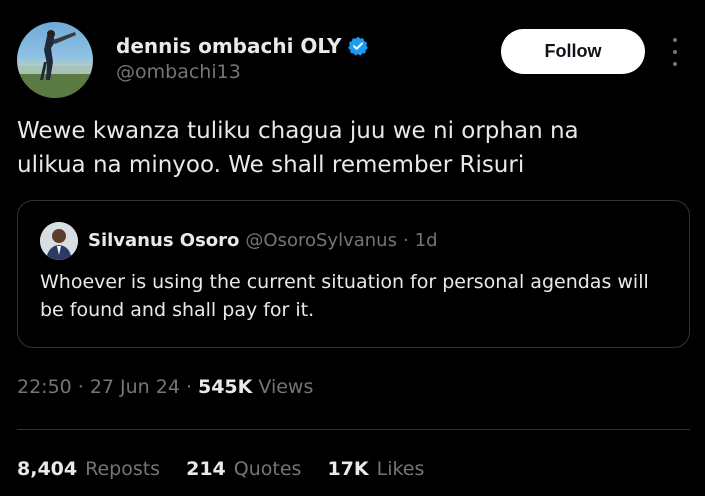 The width and height of the screenshot is (705, 496). What do you see at coordinates (164, 240) in the screenshot?
I see `quoted-author-name: Silvanus Osoro` at bounding box center [164, 240].